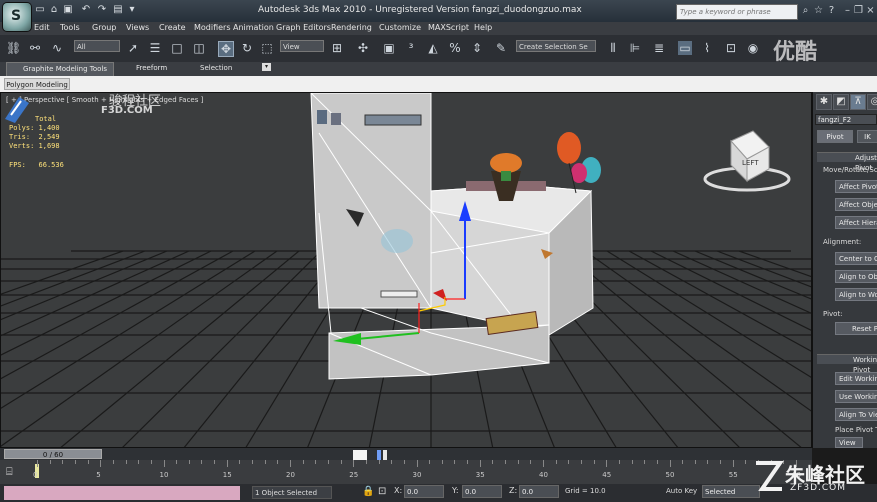  Describe the element at coordinates (97, 46) in the screenshot. I see `selection-filter-dropdown: All` at that location.